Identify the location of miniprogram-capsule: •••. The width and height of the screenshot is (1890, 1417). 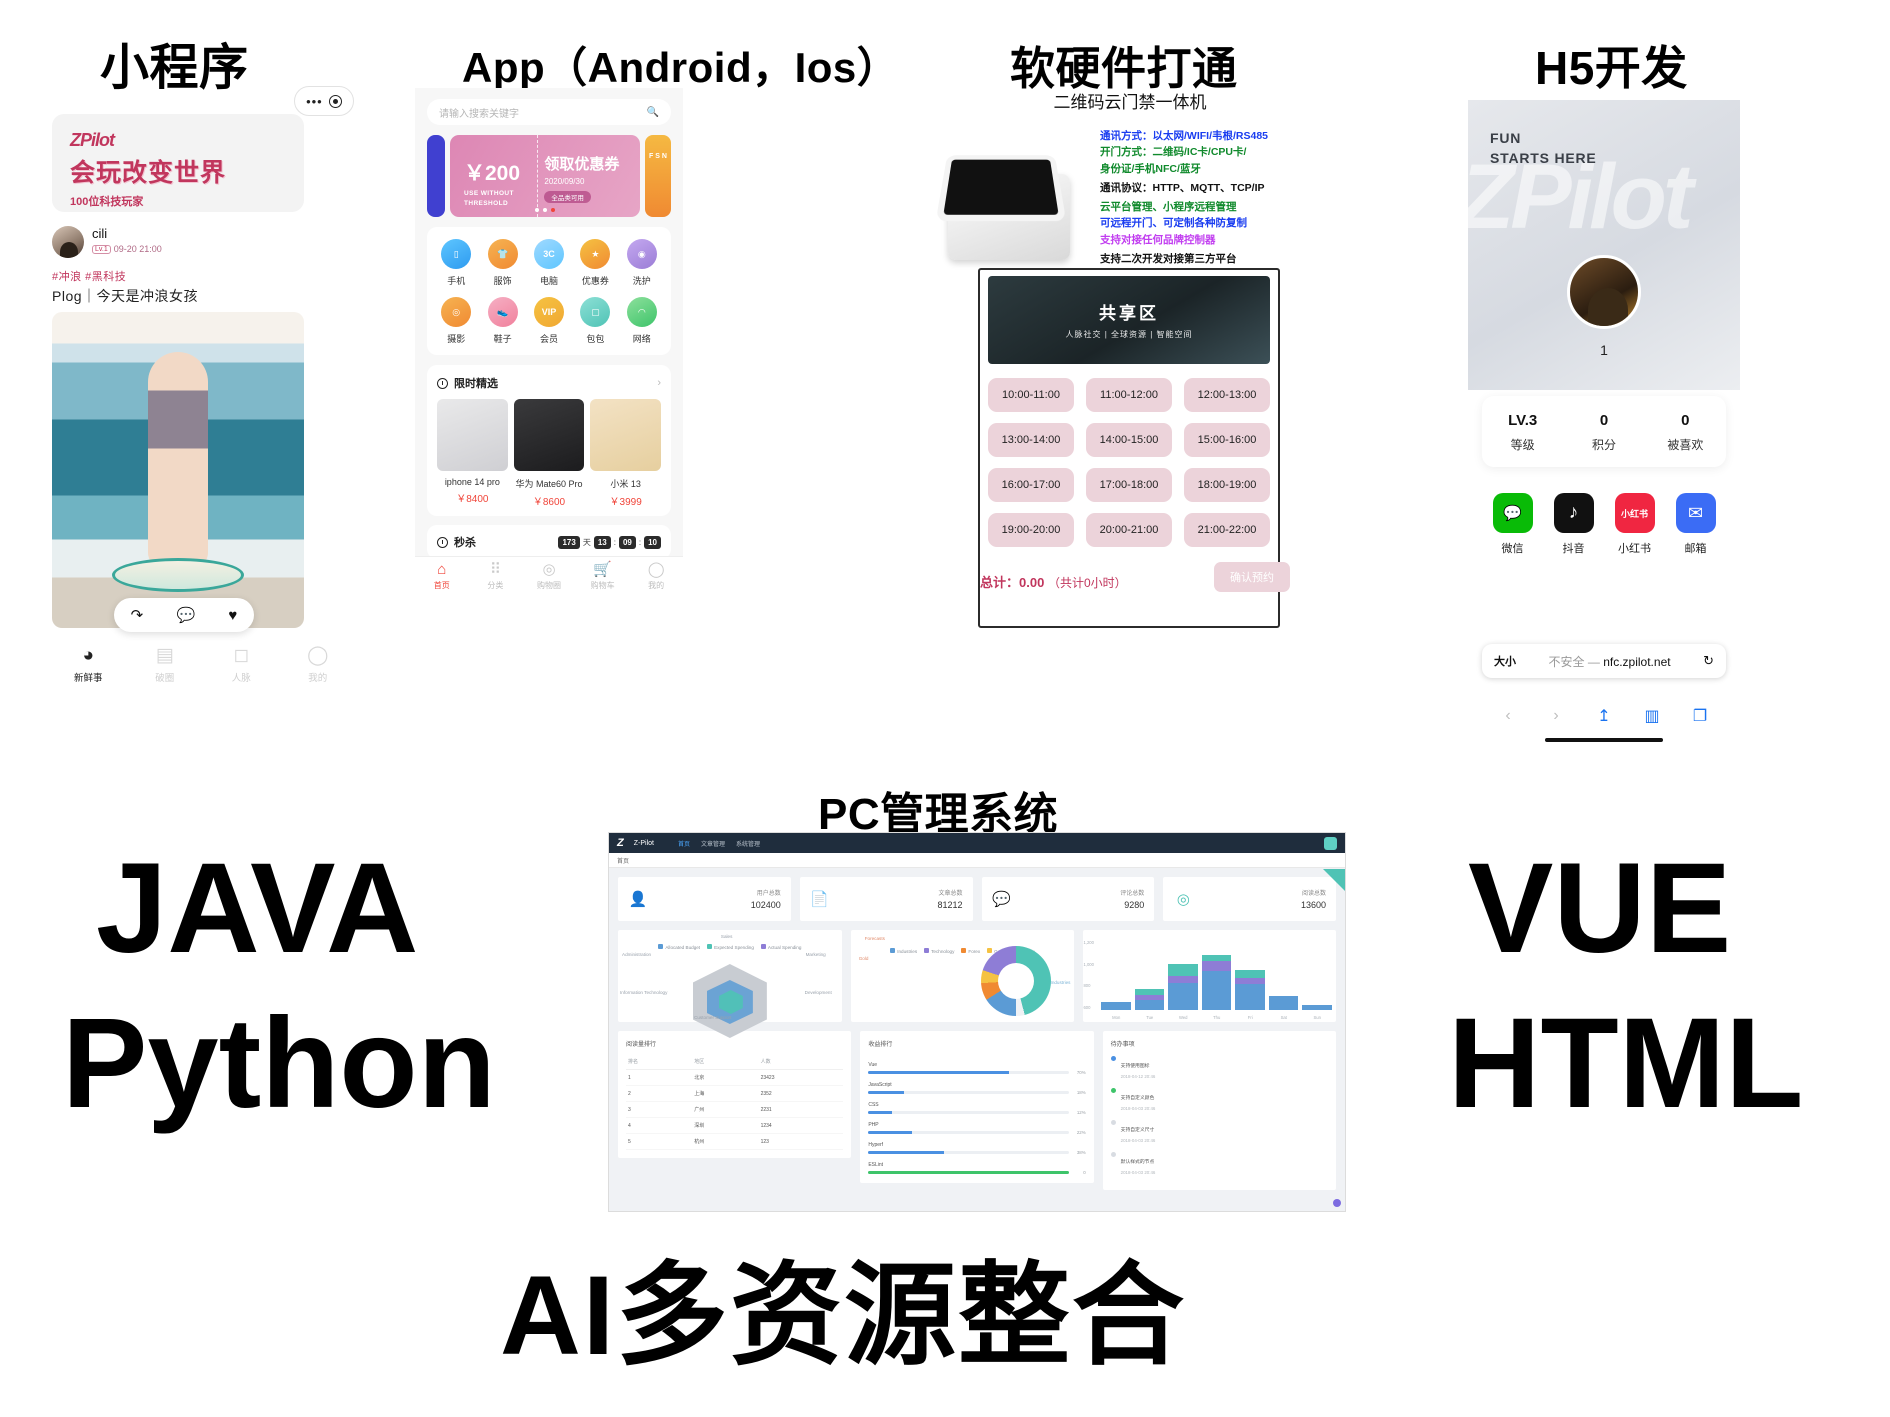
(324, 101).